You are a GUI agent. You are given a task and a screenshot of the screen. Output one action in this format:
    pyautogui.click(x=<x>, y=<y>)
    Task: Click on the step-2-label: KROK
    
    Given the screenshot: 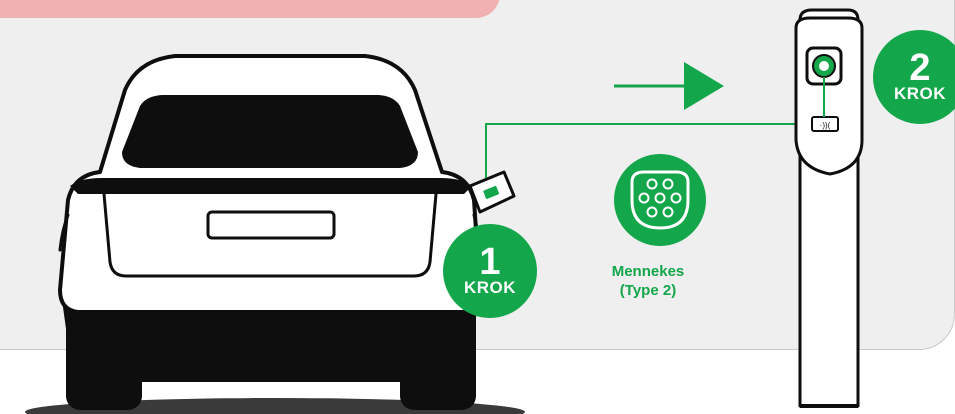 What is the action you would take?
    pyautogui.click(x=920, y=93)
    